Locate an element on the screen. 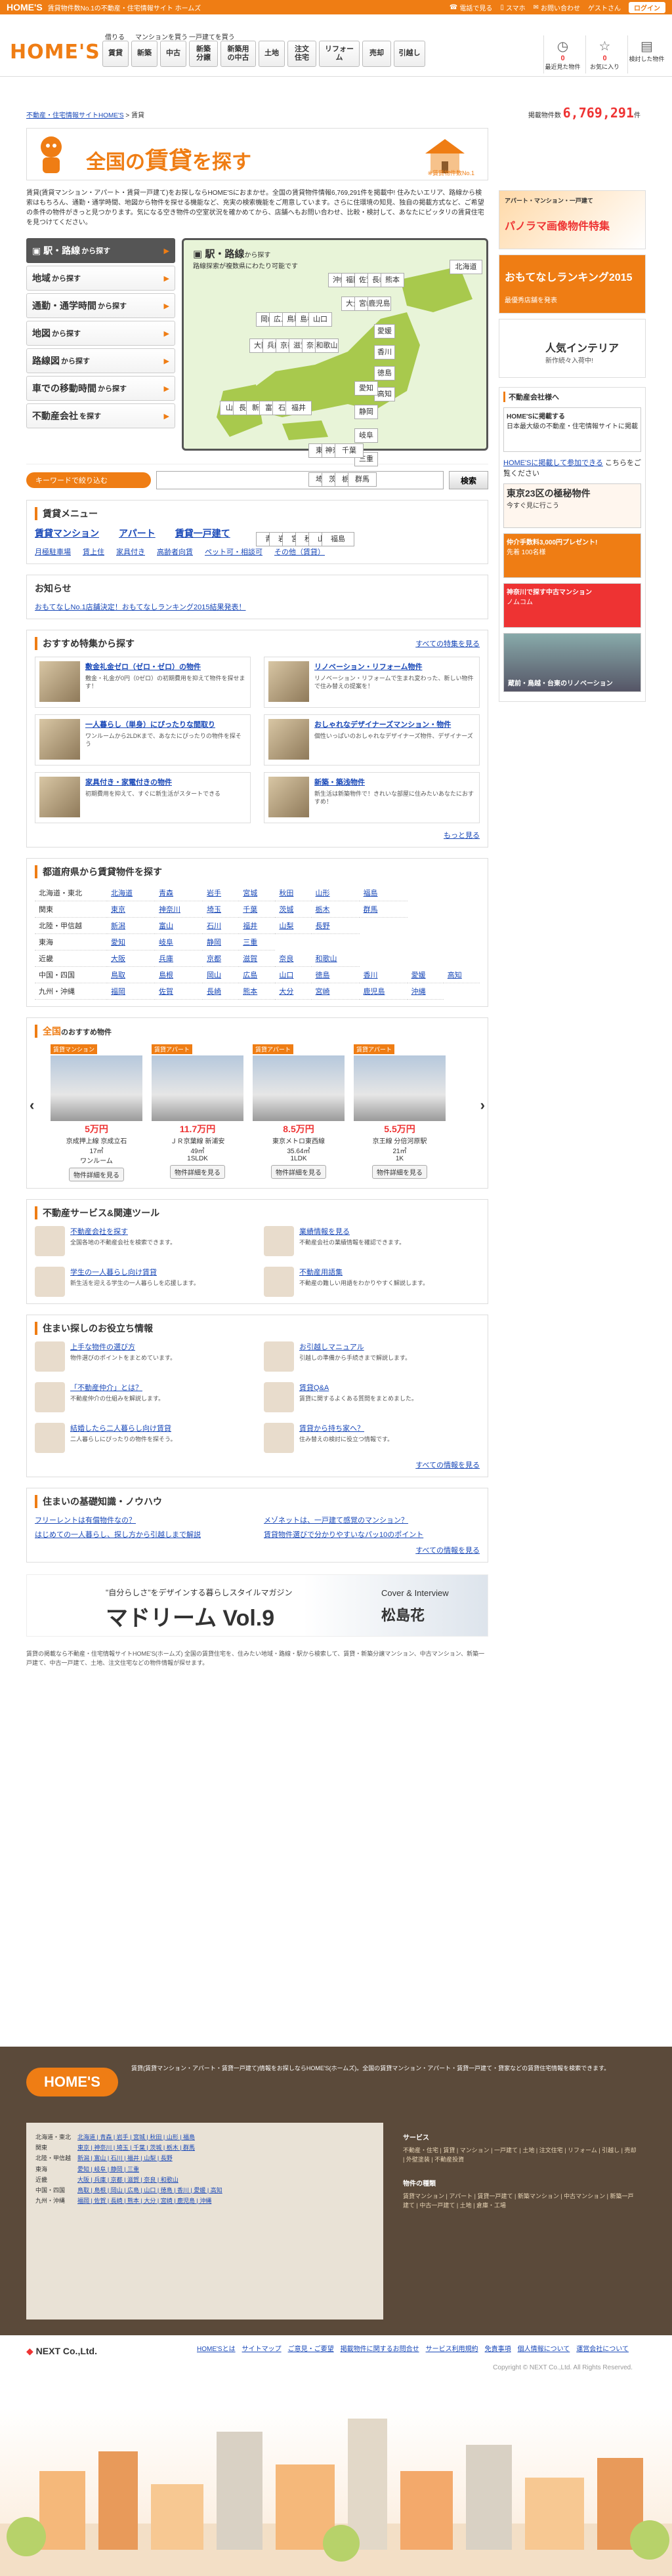 The height and width of the screenshot is (2576, 672). property-detail-button: 物件詳細を見る is located at coordinates (298, 1172).